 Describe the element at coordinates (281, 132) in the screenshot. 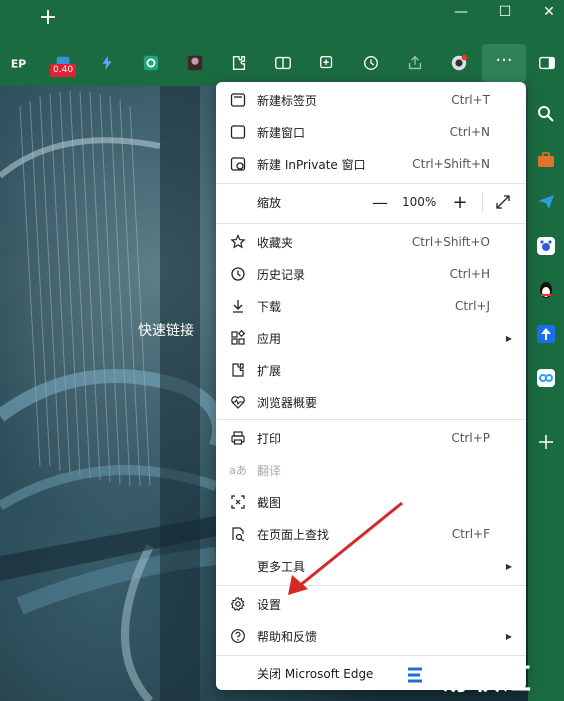

I see `menu-item-label: 新建窗口` at that location.